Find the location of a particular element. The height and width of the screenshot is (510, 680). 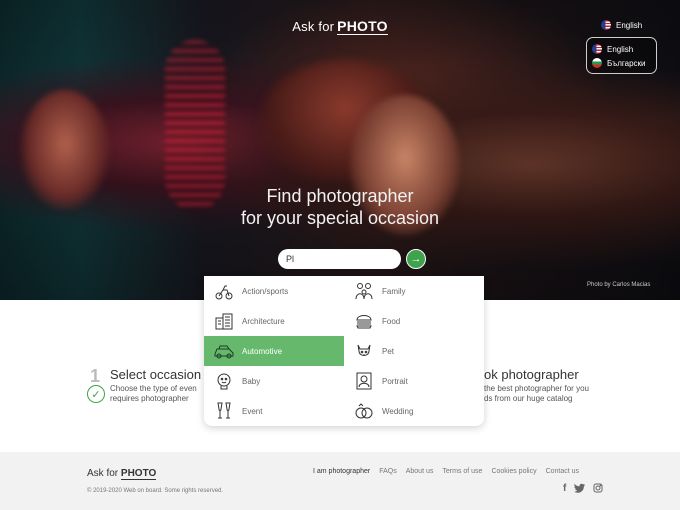

category-option-architecture: Architecture is located at coordinates (274, 321).